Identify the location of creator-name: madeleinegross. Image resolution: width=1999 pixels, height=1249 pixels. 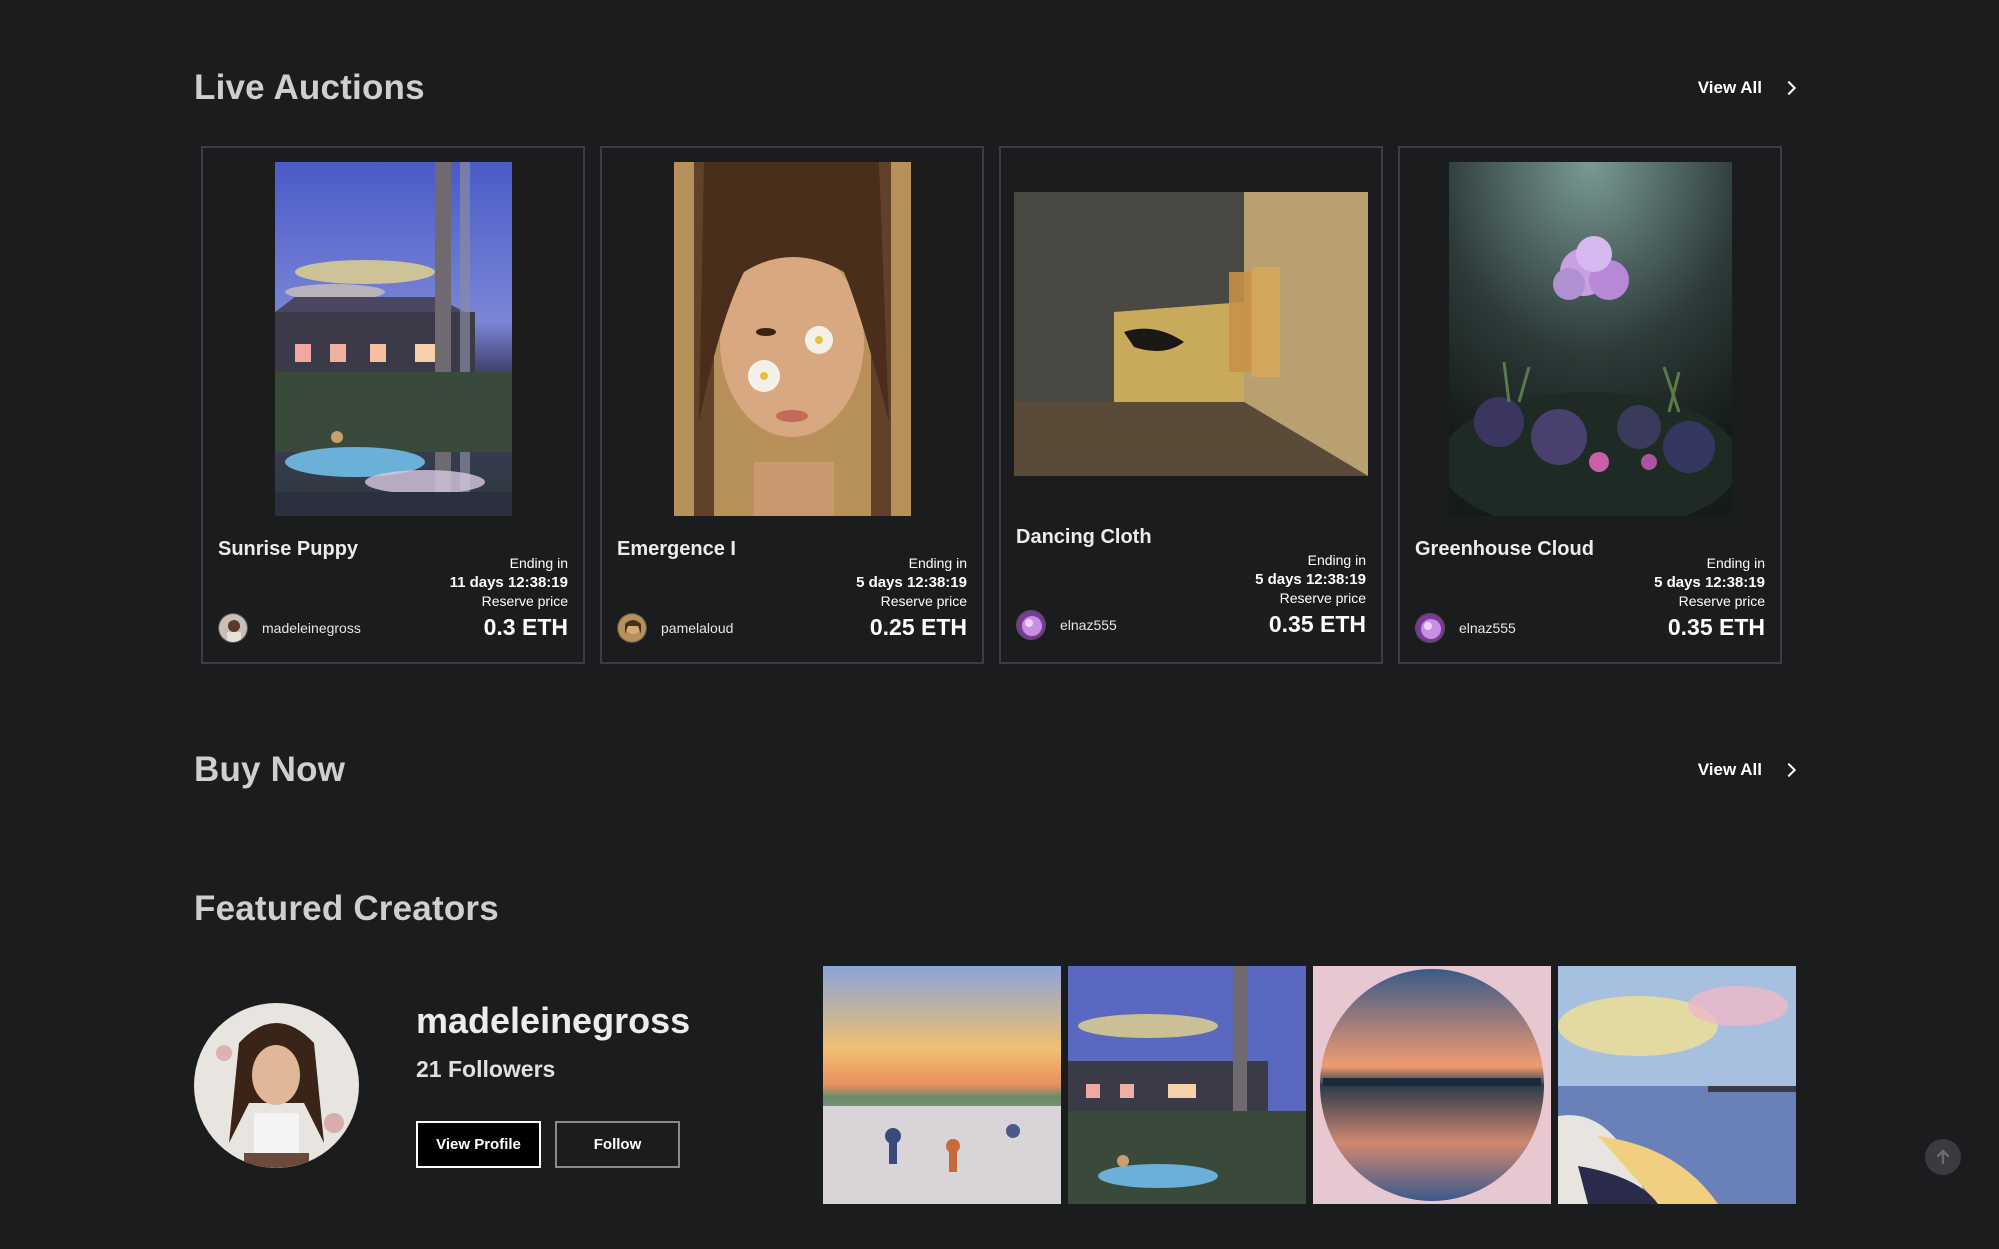
(553, 1020).